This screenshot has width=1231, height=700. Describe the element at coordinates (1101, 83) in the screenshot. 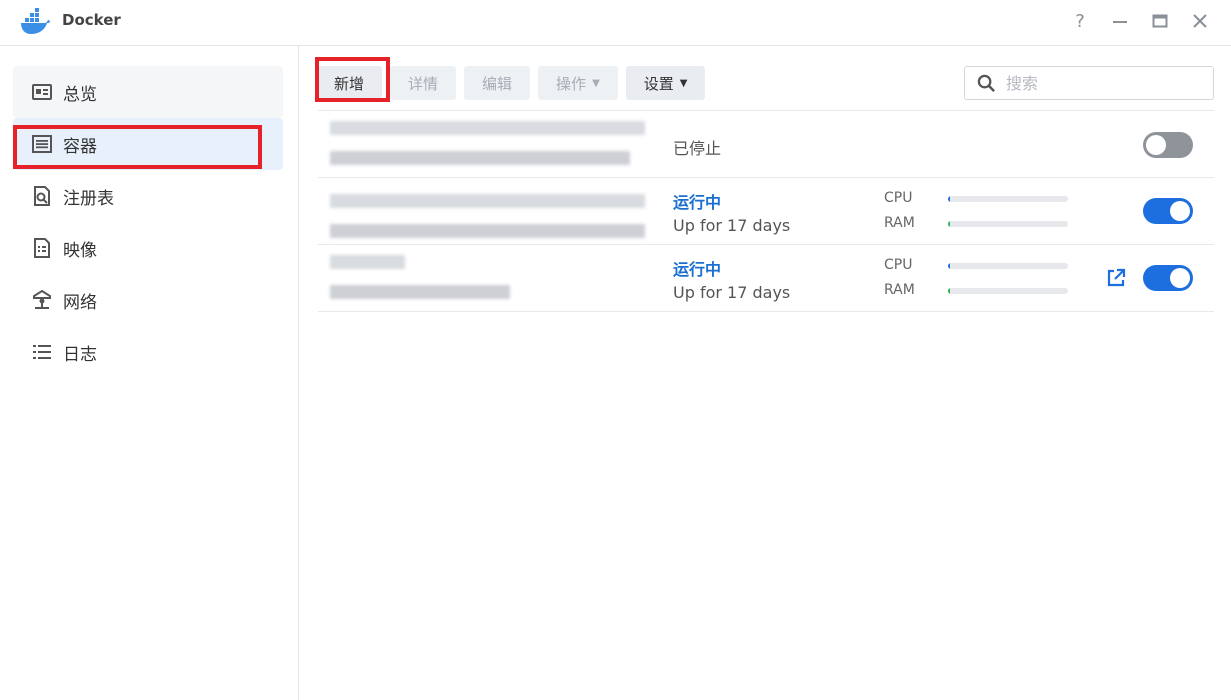

I see `search-input` at that location.